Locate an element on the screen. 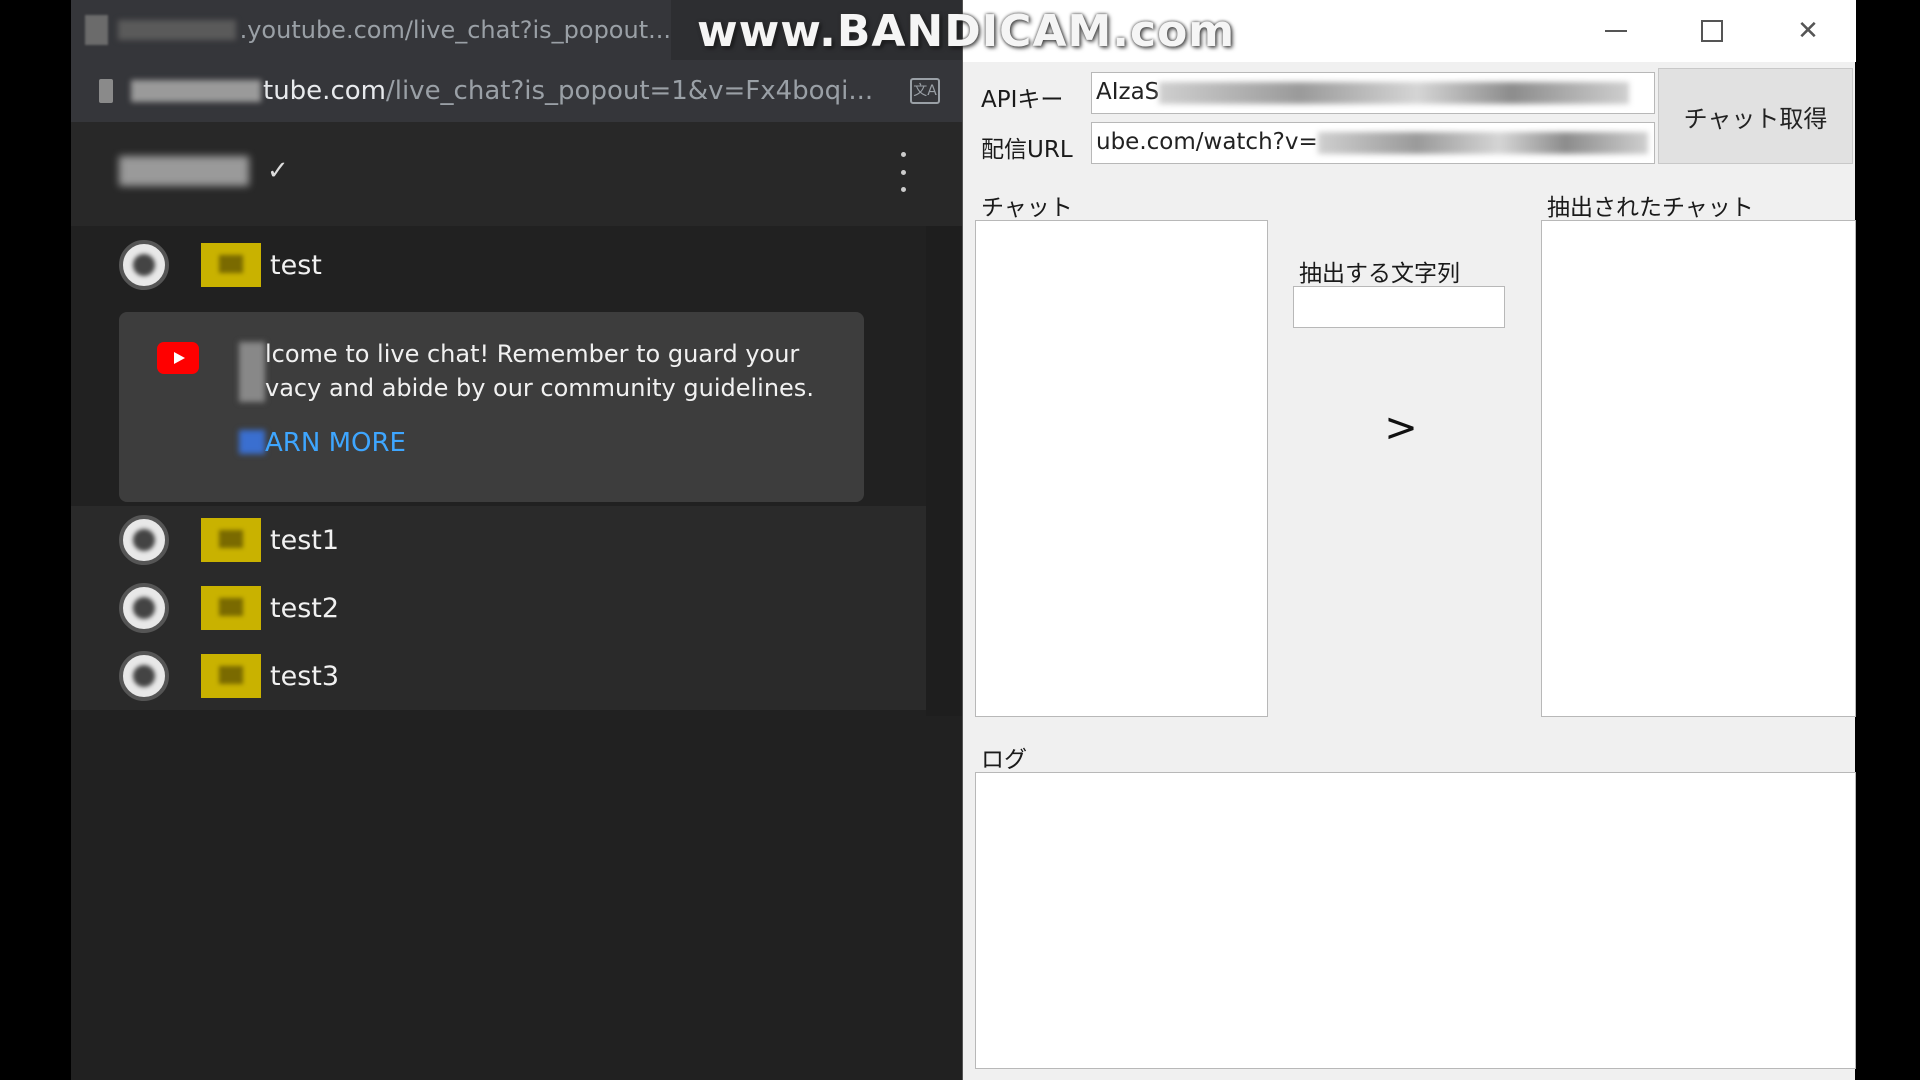 The image size is (1920, 1080). chat-message-text: test1 is located at coordinates (305, 540).